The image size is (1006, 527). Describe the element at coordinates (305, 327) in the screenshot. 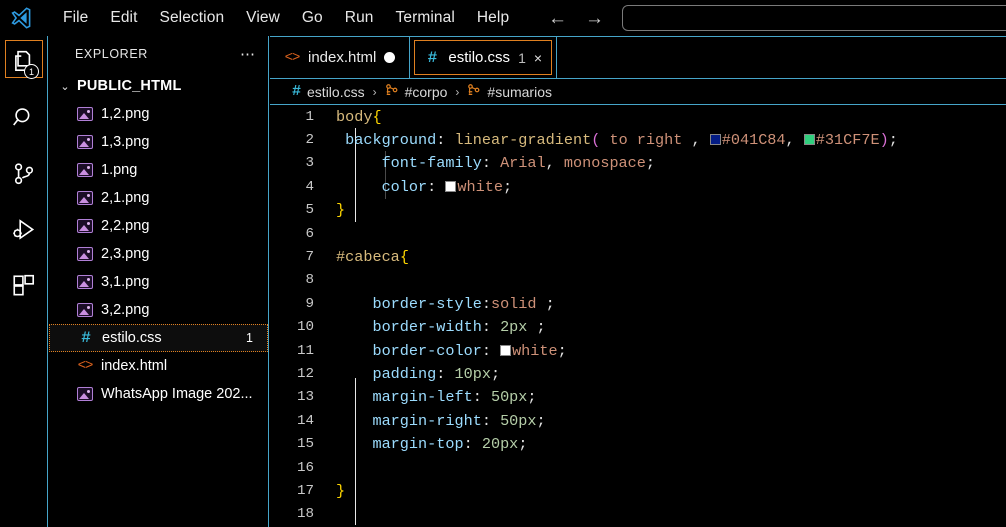

I see `line-number: 10` at that location.